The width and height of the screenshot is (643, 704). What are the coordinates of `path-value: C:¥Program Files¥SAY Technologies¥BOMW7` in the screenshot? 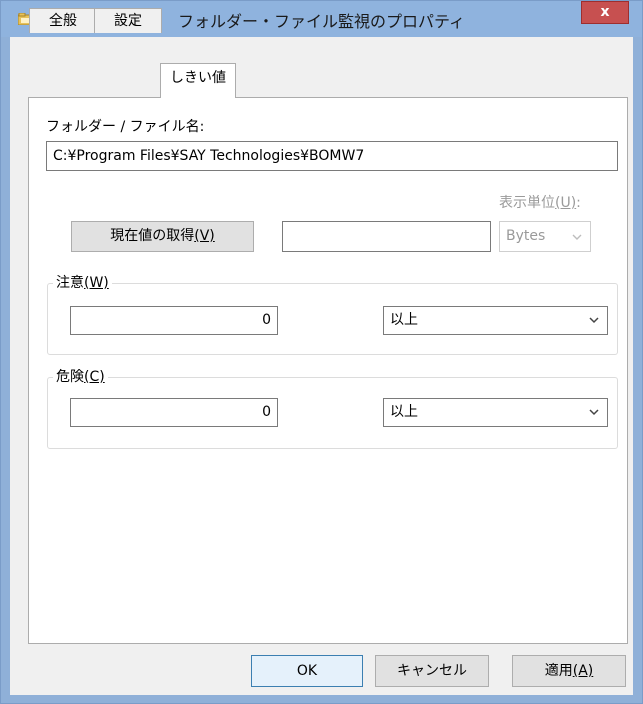 It's located at (209, 156).